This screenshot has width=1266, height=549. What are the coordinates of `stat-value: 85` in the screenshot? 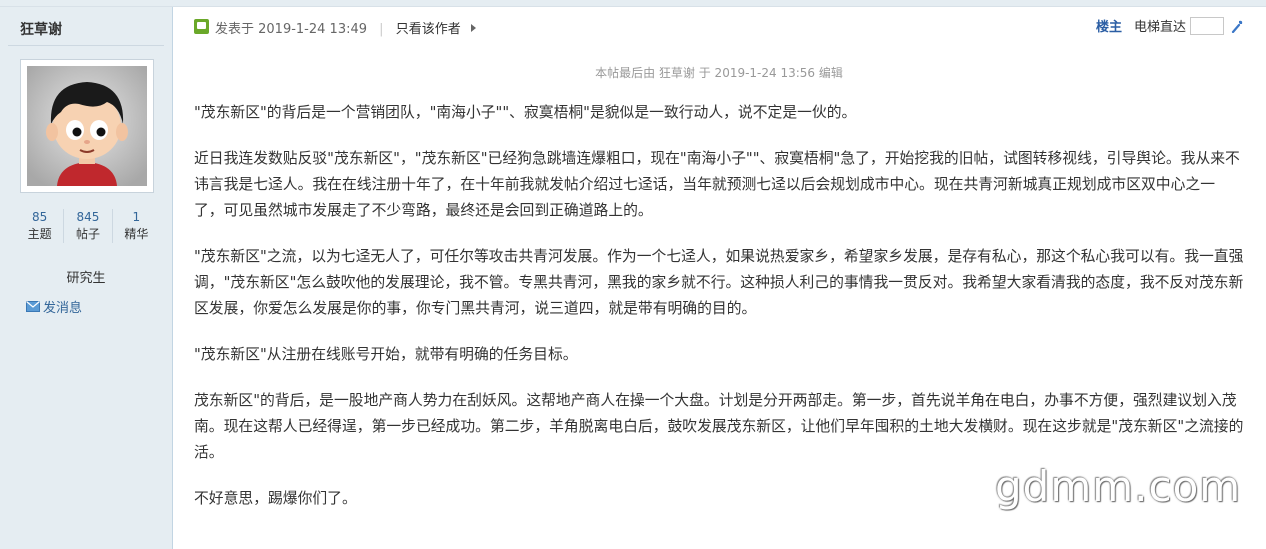 It's located at (40, 217).